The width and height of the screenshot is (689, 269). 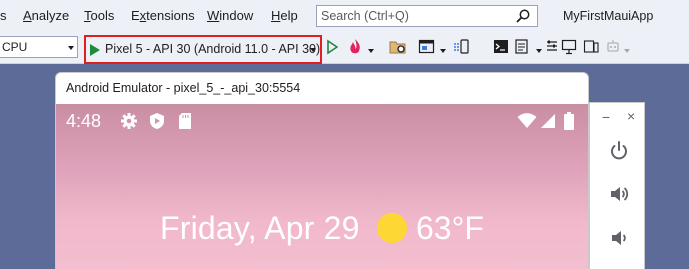 What do you see at coordinates (569, 47) in the screenshot?
I see `monitor-icon` at bounding box center [569, 47].